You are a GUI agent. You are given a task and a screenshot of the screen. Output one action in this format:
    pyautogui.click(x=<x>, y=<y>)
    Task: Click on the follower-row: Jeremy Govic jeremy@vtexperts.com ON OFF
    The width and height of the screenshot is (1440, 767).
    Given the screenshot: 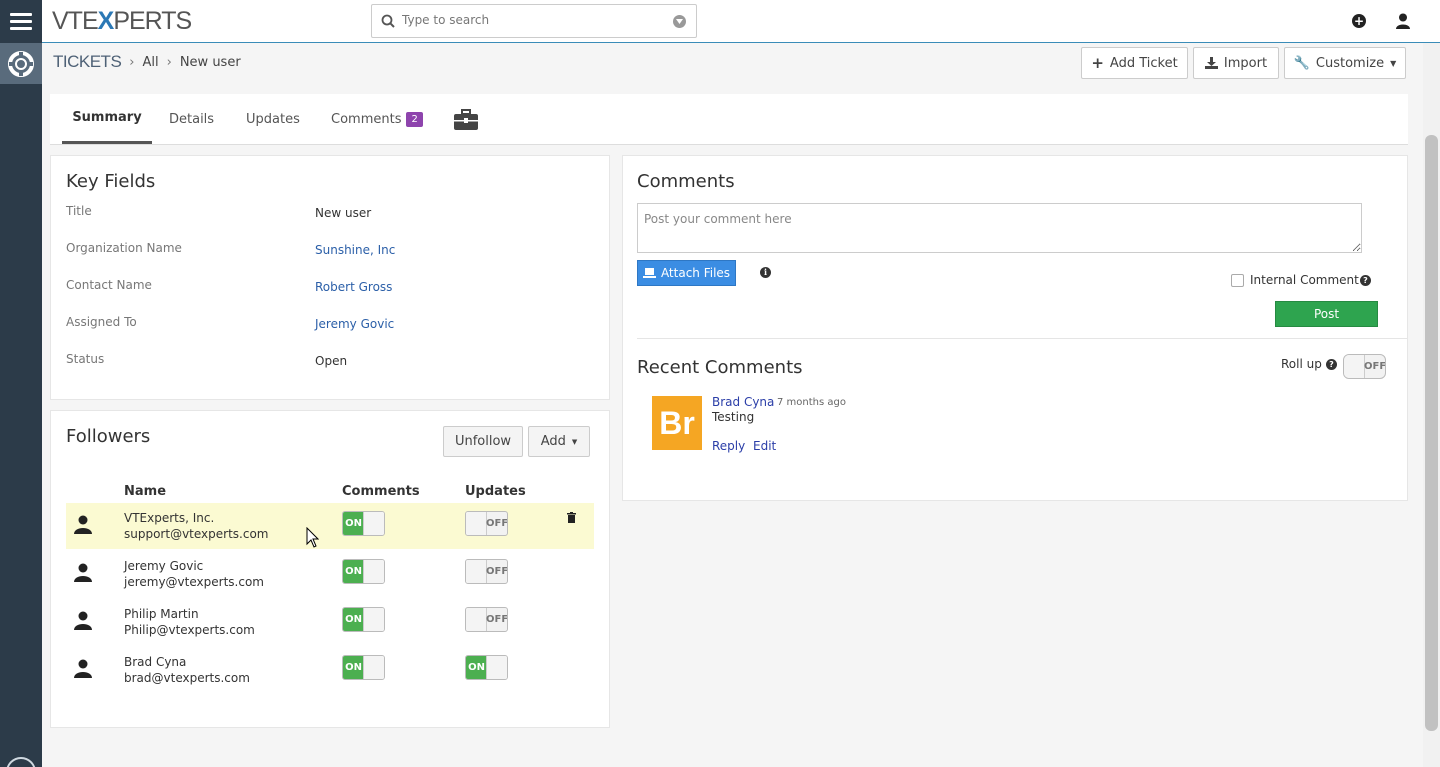 What is the action you would take?
    pyautogui.click(x=330, y=574)
    